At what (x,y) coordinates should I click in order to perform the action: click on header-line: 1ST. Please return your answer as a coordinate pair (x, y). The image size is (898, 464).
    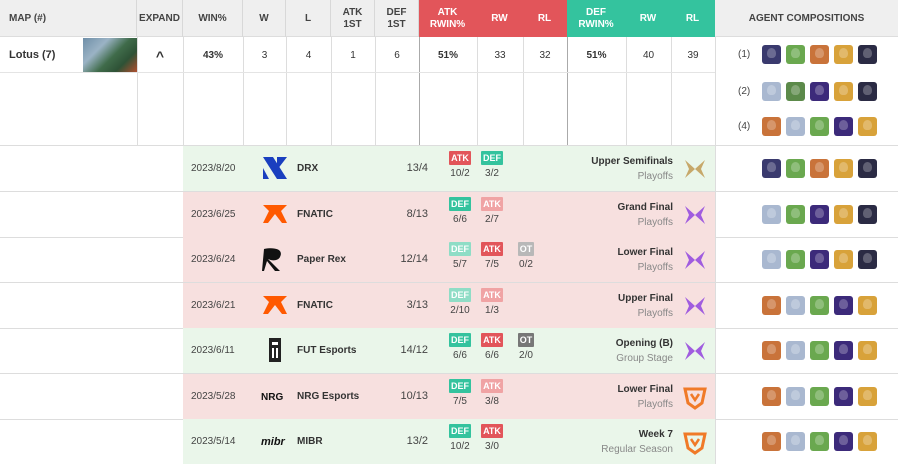
    Looking at the image, I should click on (396, 24).